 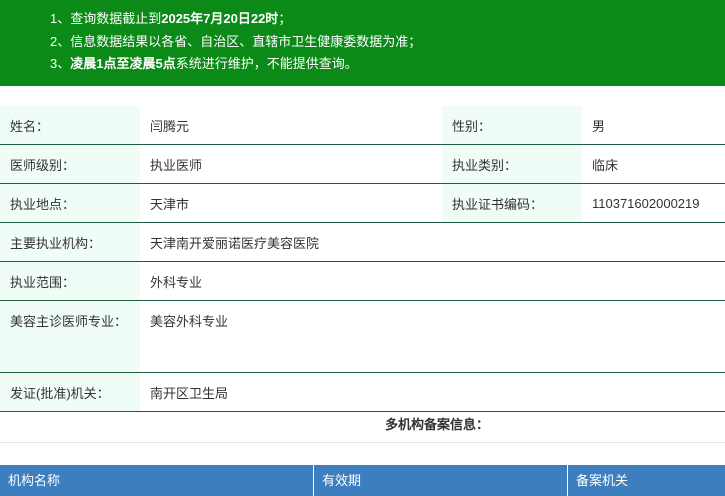 I want to click on notice-text: 3、, so click(x=60, y=63).